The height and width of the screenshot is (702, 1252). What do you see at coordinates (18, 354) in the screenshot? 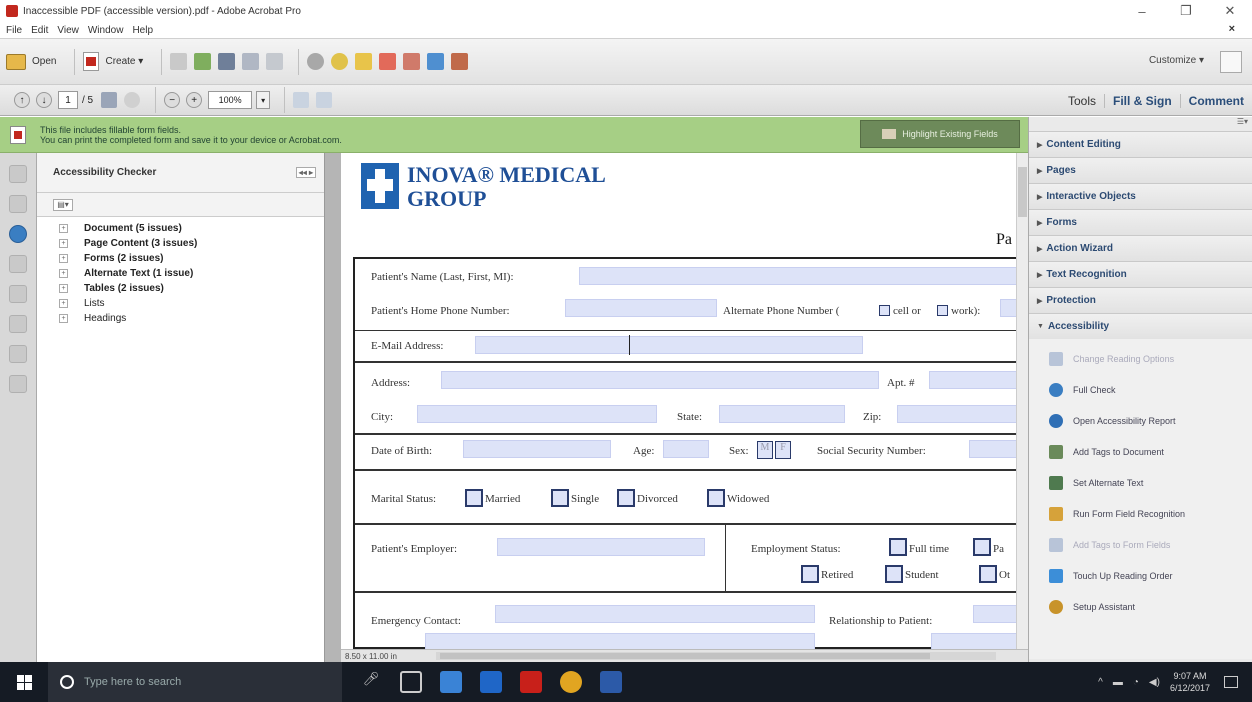
I see `model-tree-icon` at bounding box center [18, 354].